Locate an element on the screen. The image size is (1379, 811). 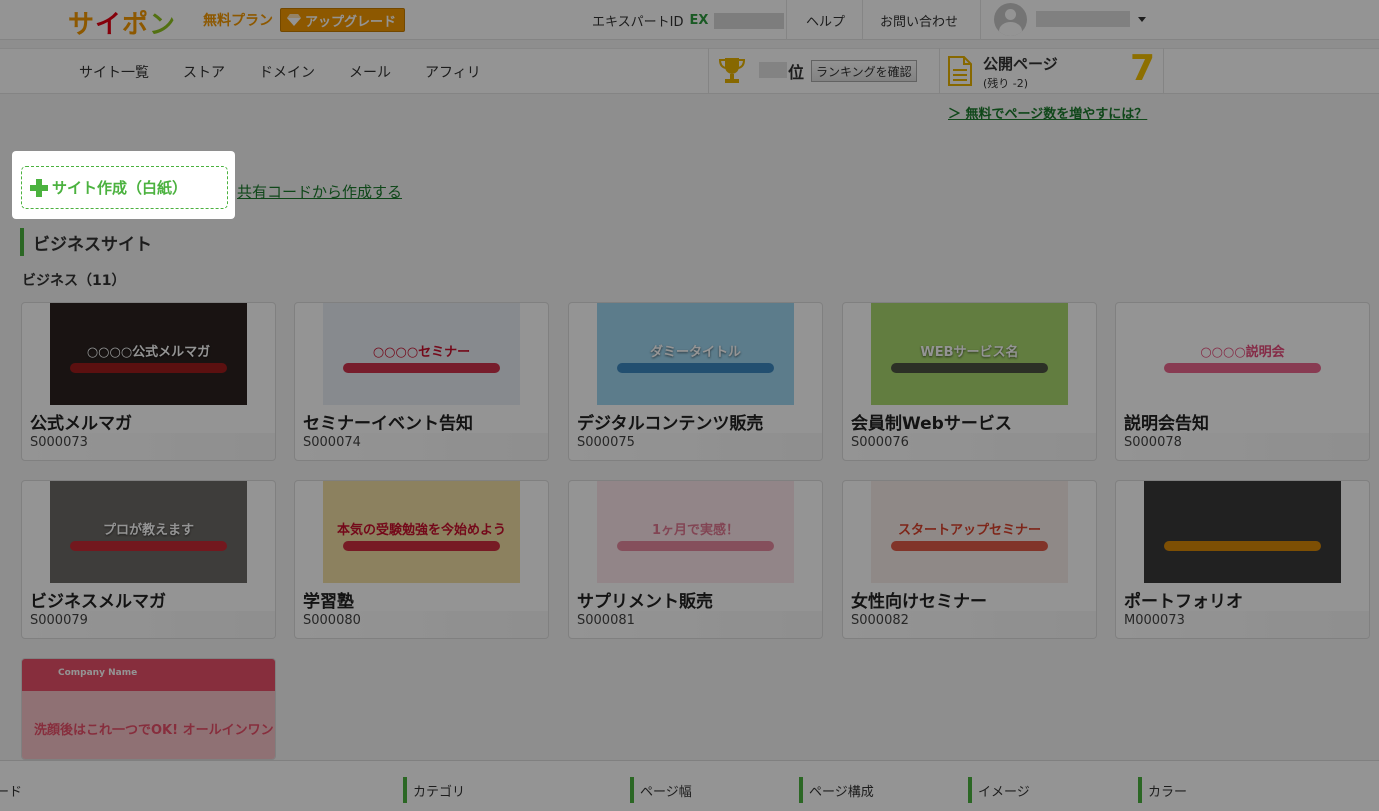
logo-char: イ is located at coordinates (109, 25).